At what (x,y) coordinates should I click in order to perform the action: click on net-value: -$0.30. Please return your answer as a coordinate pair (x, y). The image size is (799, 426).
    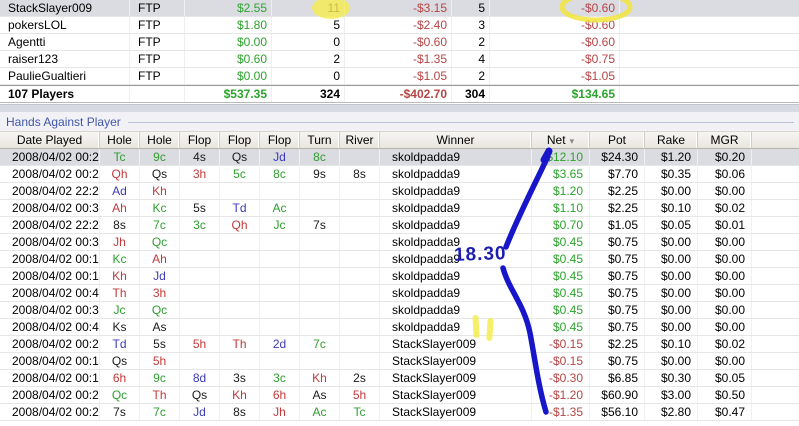
    Looking at the image, I should click on (561, 378).